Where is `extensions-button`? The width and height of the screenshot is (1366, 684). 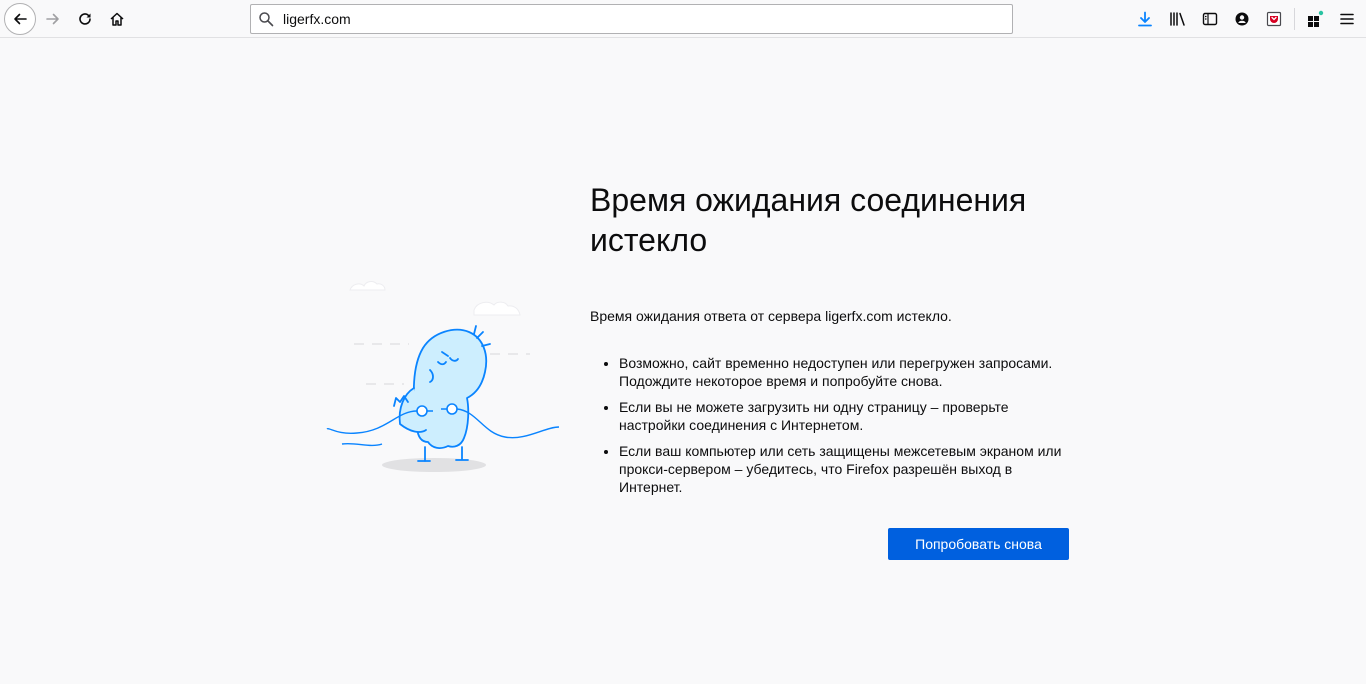 extensions-button is located at coordinates (1315, 19).